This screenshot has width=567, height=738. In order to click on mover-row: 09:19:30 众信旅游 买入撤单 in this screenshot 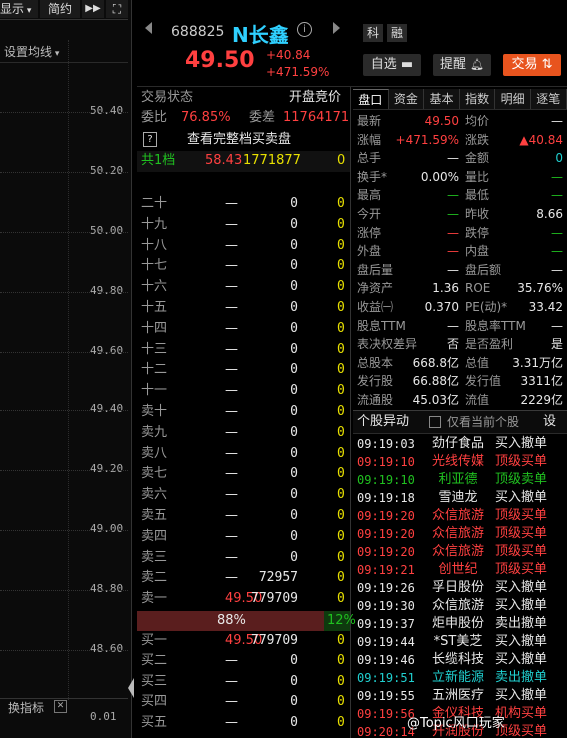, I will do `click(460, 606)`.